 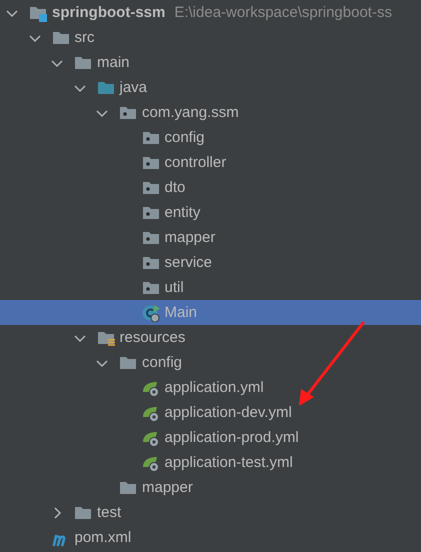 I want to click on tree-row: com.yang.ssm, so click(x=210, y=112).